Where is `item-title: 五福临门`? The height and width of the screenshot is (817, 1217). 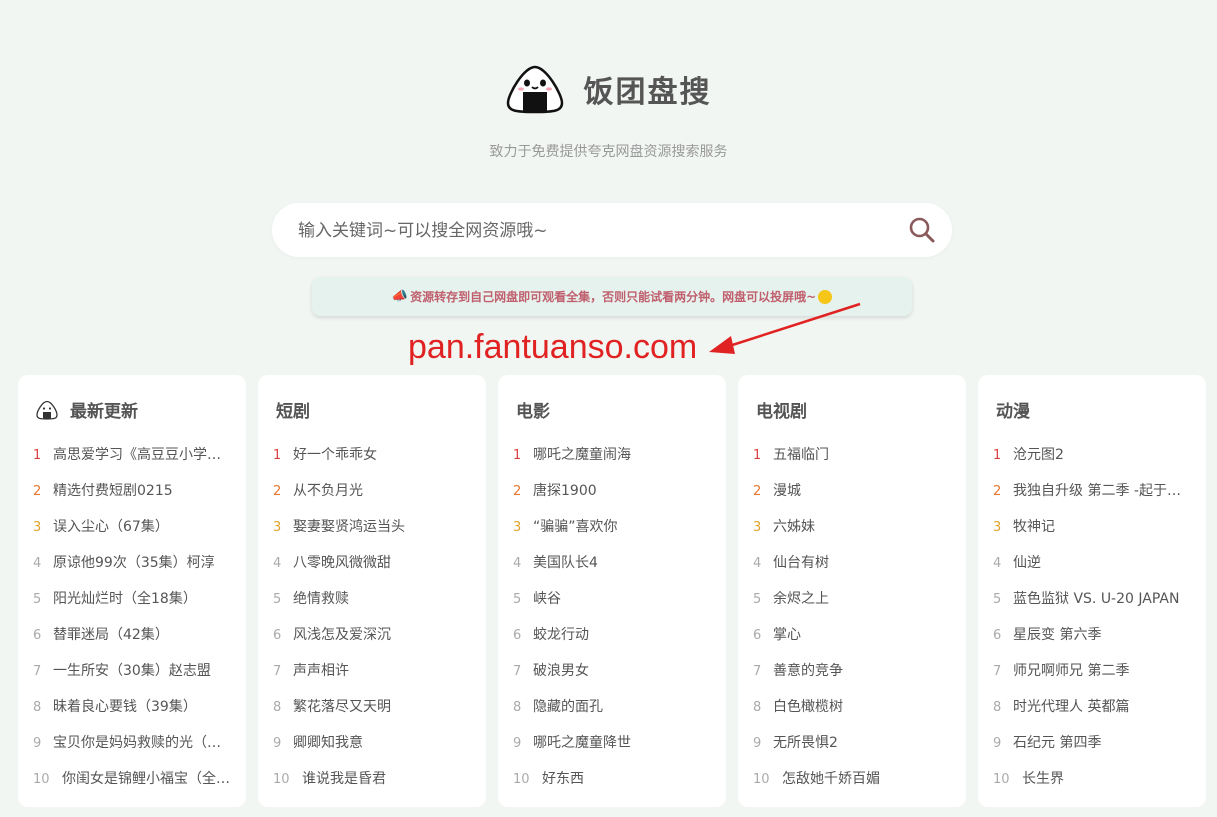 item-title: 五福临门 is located at coordinates (801, 455).